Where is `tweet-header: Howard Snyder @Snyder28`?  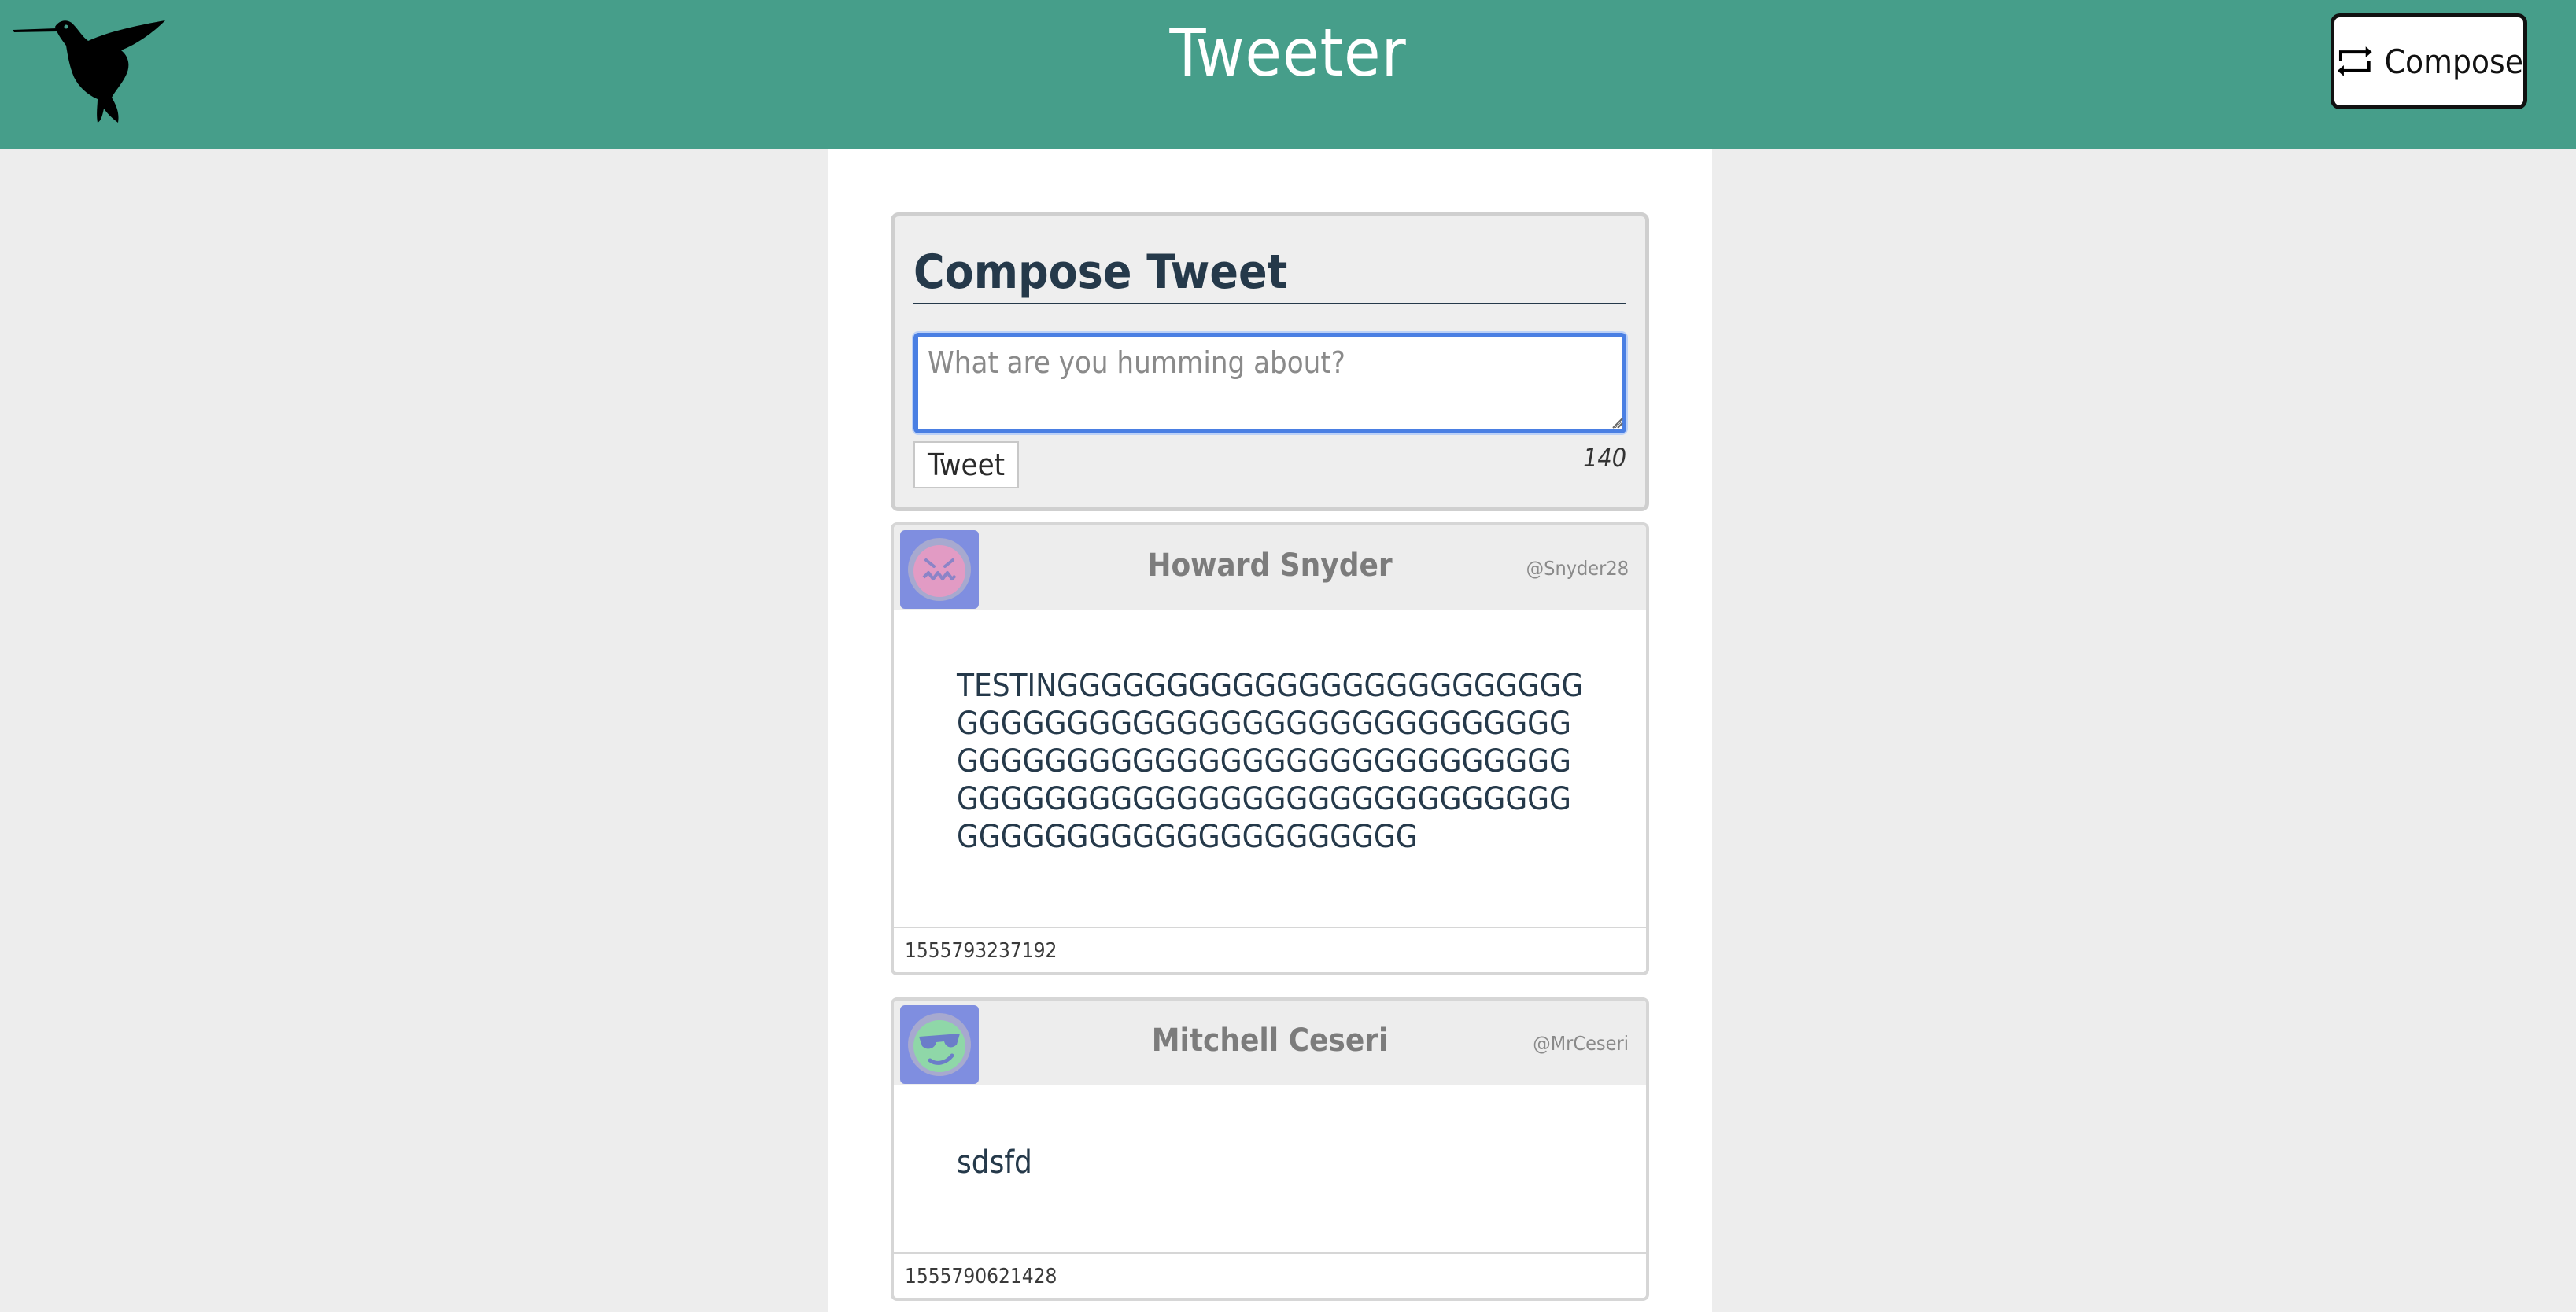 tweet-header: Howard Snyder @Snyder28 is located at coordinates (1270, 567).